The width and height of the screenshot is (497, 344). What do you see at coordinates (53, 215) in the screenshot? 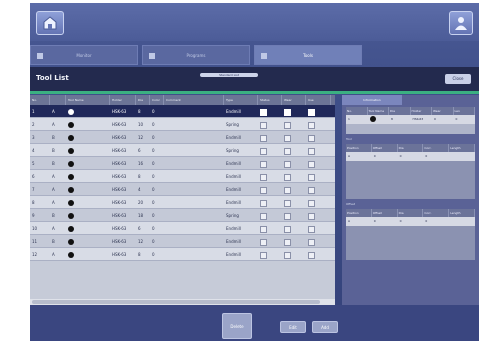
I see `cell-pos: B` at bounding box center [53, 215].